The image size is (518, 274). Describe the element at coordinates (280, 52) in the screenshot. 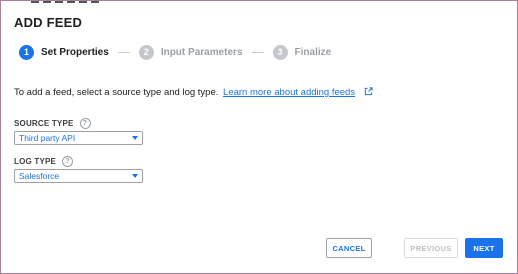

I see `step-number-3: 3` at that location.